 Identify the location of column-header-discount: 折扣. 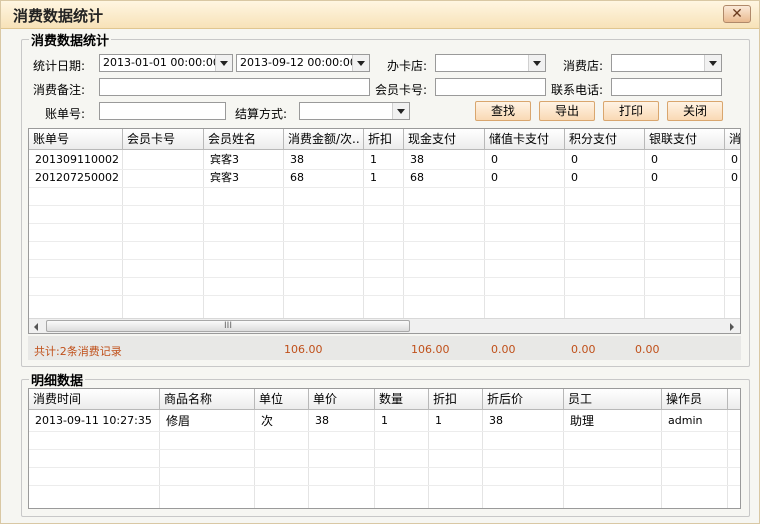
(384, 139).